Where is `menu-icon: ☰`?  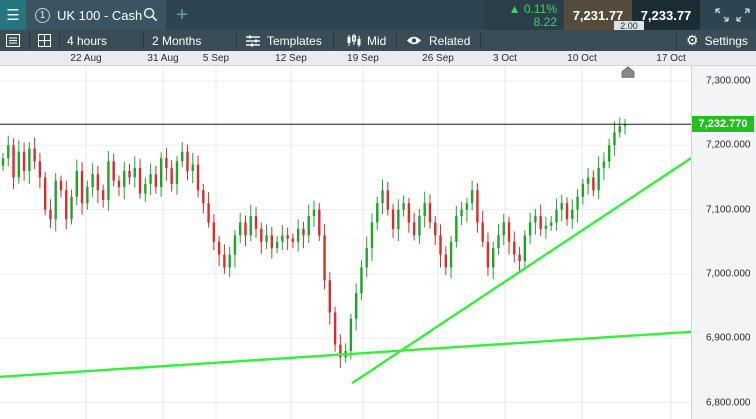
menu-icon: ☰ is located at coordinates (13, 15).